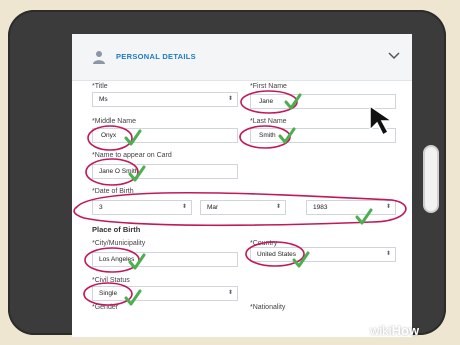 This screenshot has width=460, height=345. I want to click on middle-name-value: Onyx, so click(109, 135).